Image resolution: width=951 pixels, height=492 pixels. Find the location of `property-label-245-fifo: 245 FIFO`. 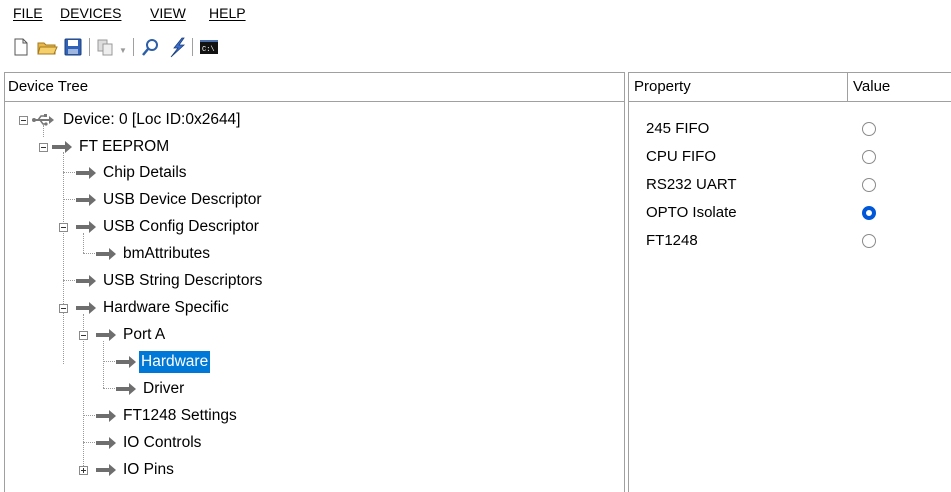

property-label-245-fifo: 245 FIFO is located at coordinates (678, 128).